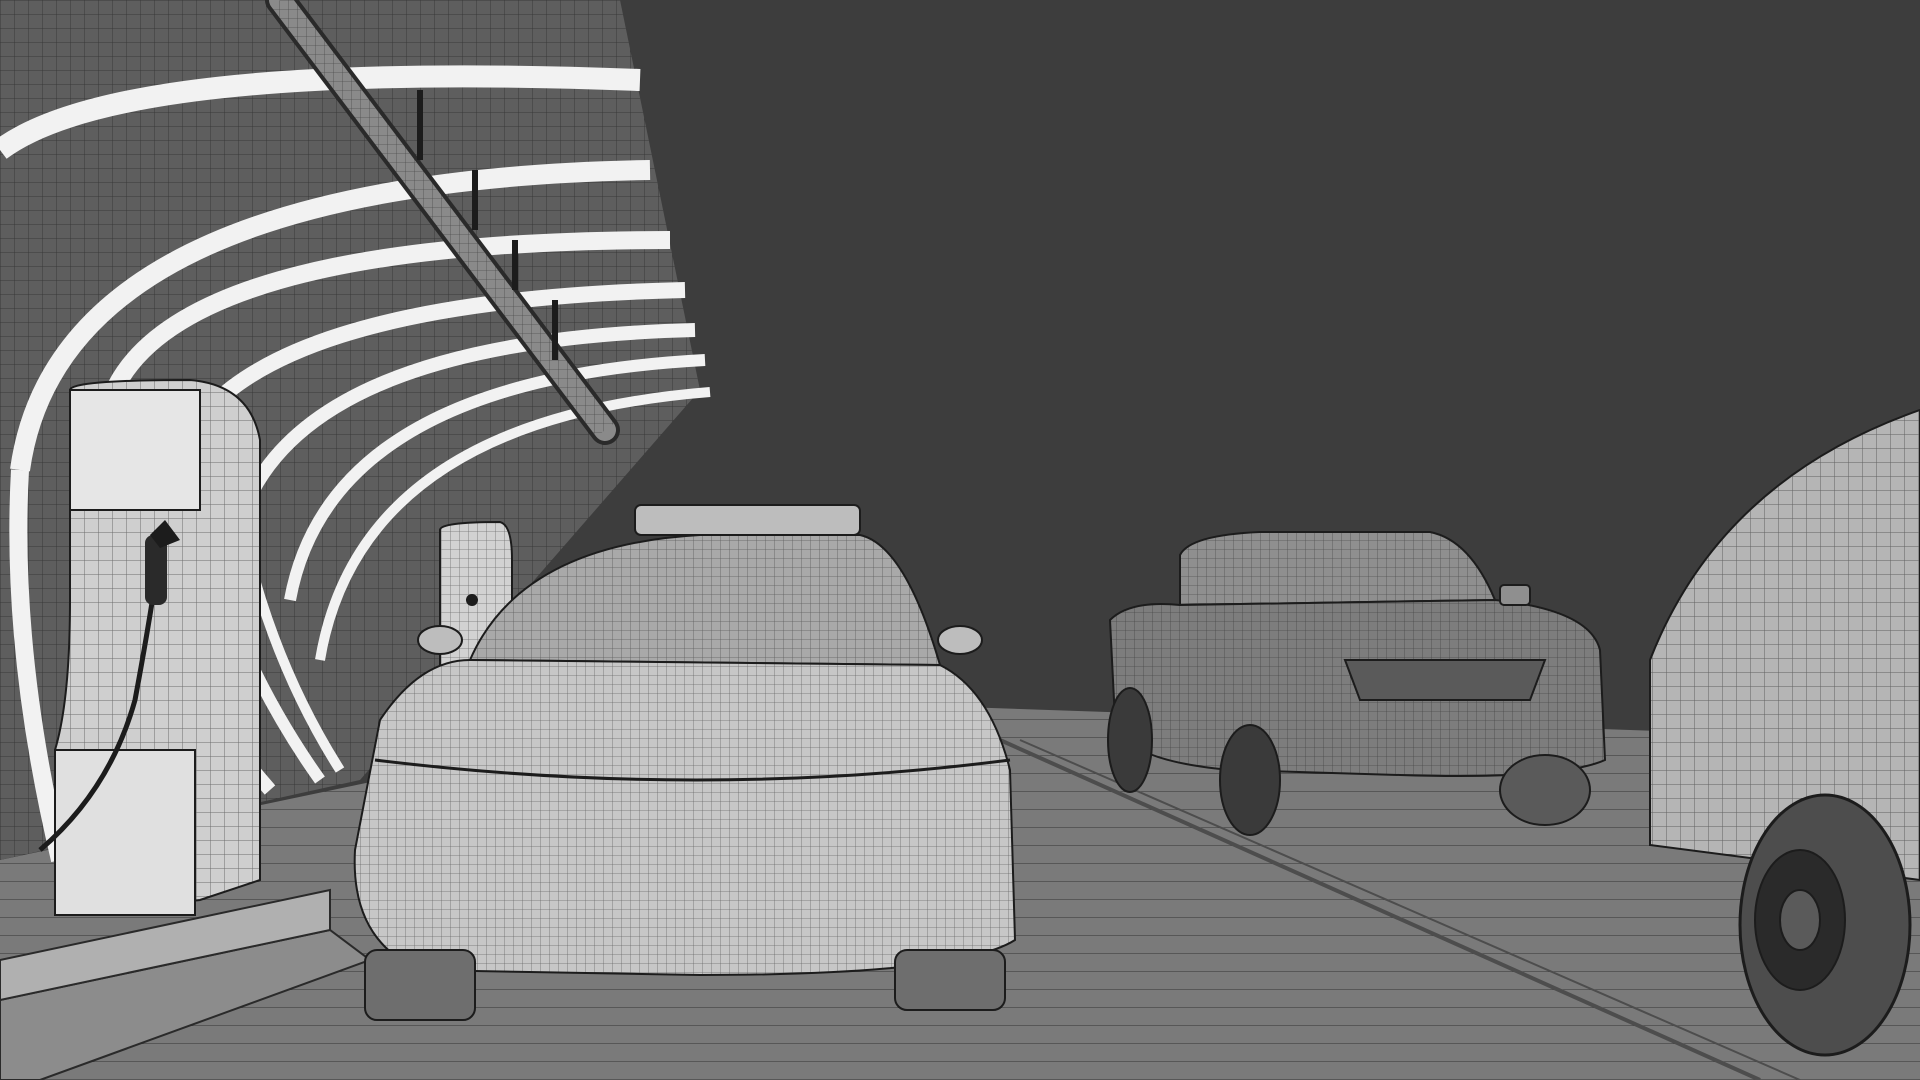 Image resolution: width=1920 pixels, height=1080 pixels. I want to click on charging-station, so click(149, 647).